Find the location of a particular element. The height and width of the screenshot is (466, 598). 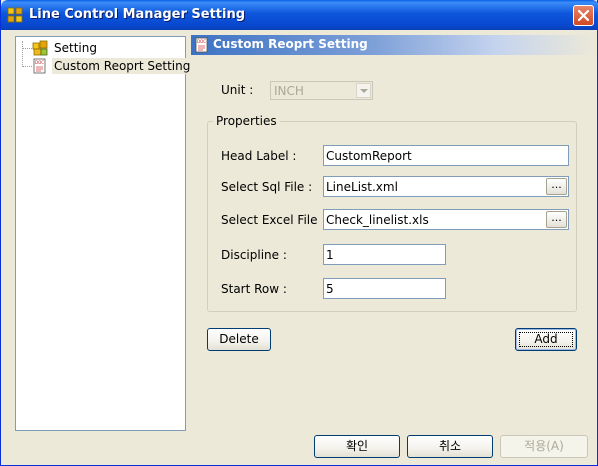

select-excel-file-label: Select Excel File is located at coordinates (269, 220).